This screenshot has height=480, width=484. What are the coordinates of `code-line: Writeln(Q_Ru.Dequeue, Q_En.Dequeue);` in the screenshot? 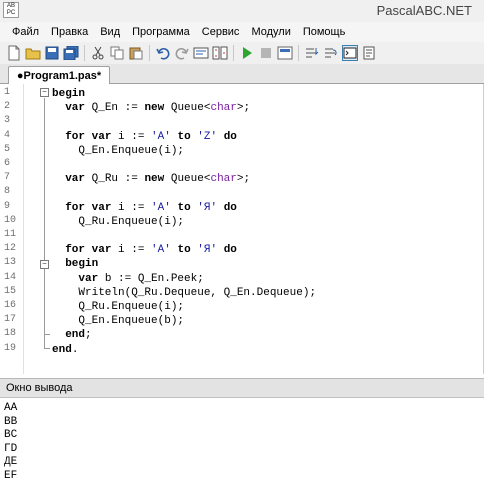 It's located at (184, 293).